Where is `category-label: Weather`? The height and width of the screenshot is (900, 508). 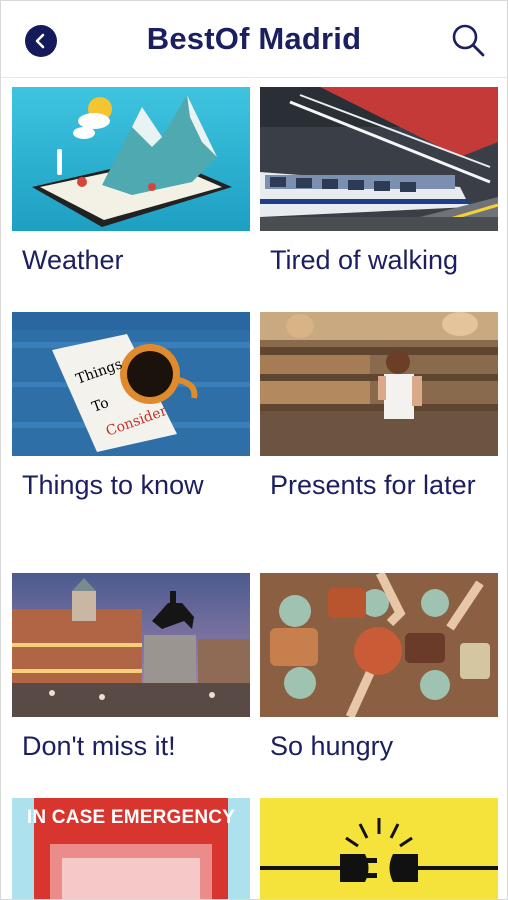
category-label: Weather is located at coordinates (73, 260).